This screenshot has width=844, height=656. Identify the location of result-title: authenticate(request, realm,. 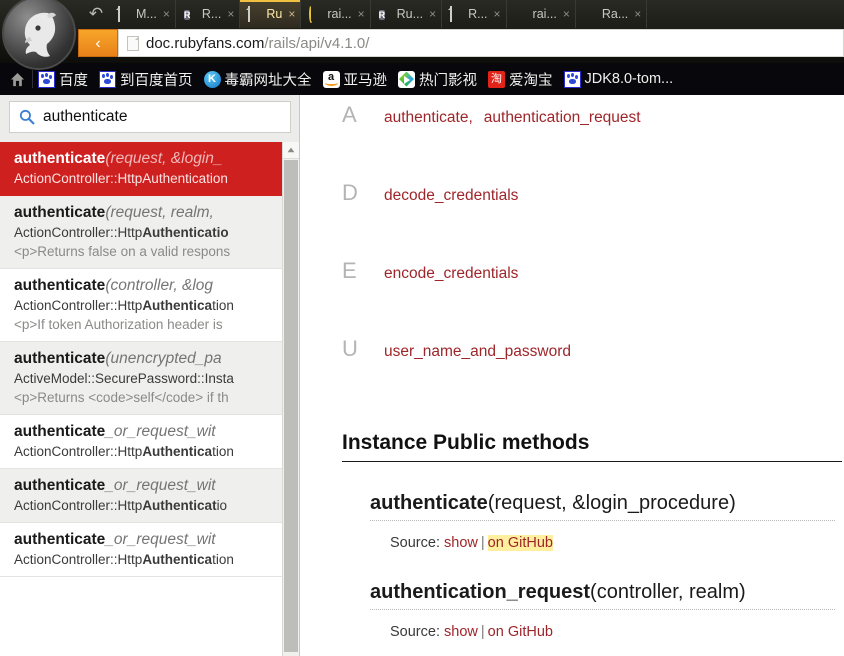
(114, 212).